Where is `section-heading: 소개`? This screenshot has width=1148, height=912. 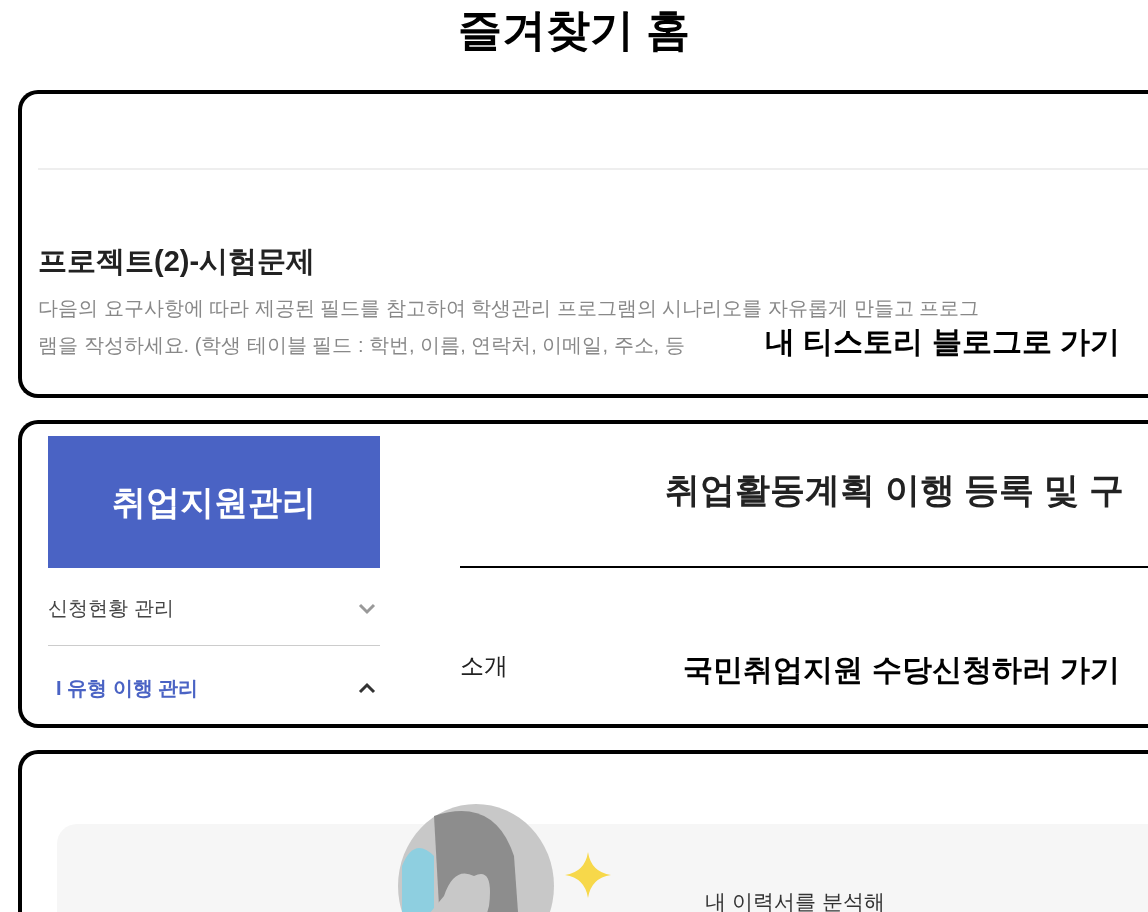 section-heading: 소개 is located at coordinates (484, 666).